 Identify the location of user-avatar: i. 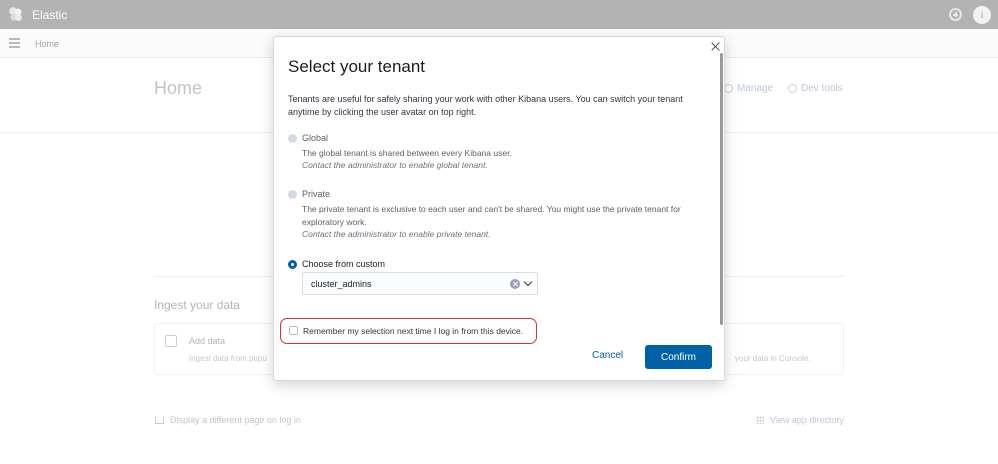
(982, 15).